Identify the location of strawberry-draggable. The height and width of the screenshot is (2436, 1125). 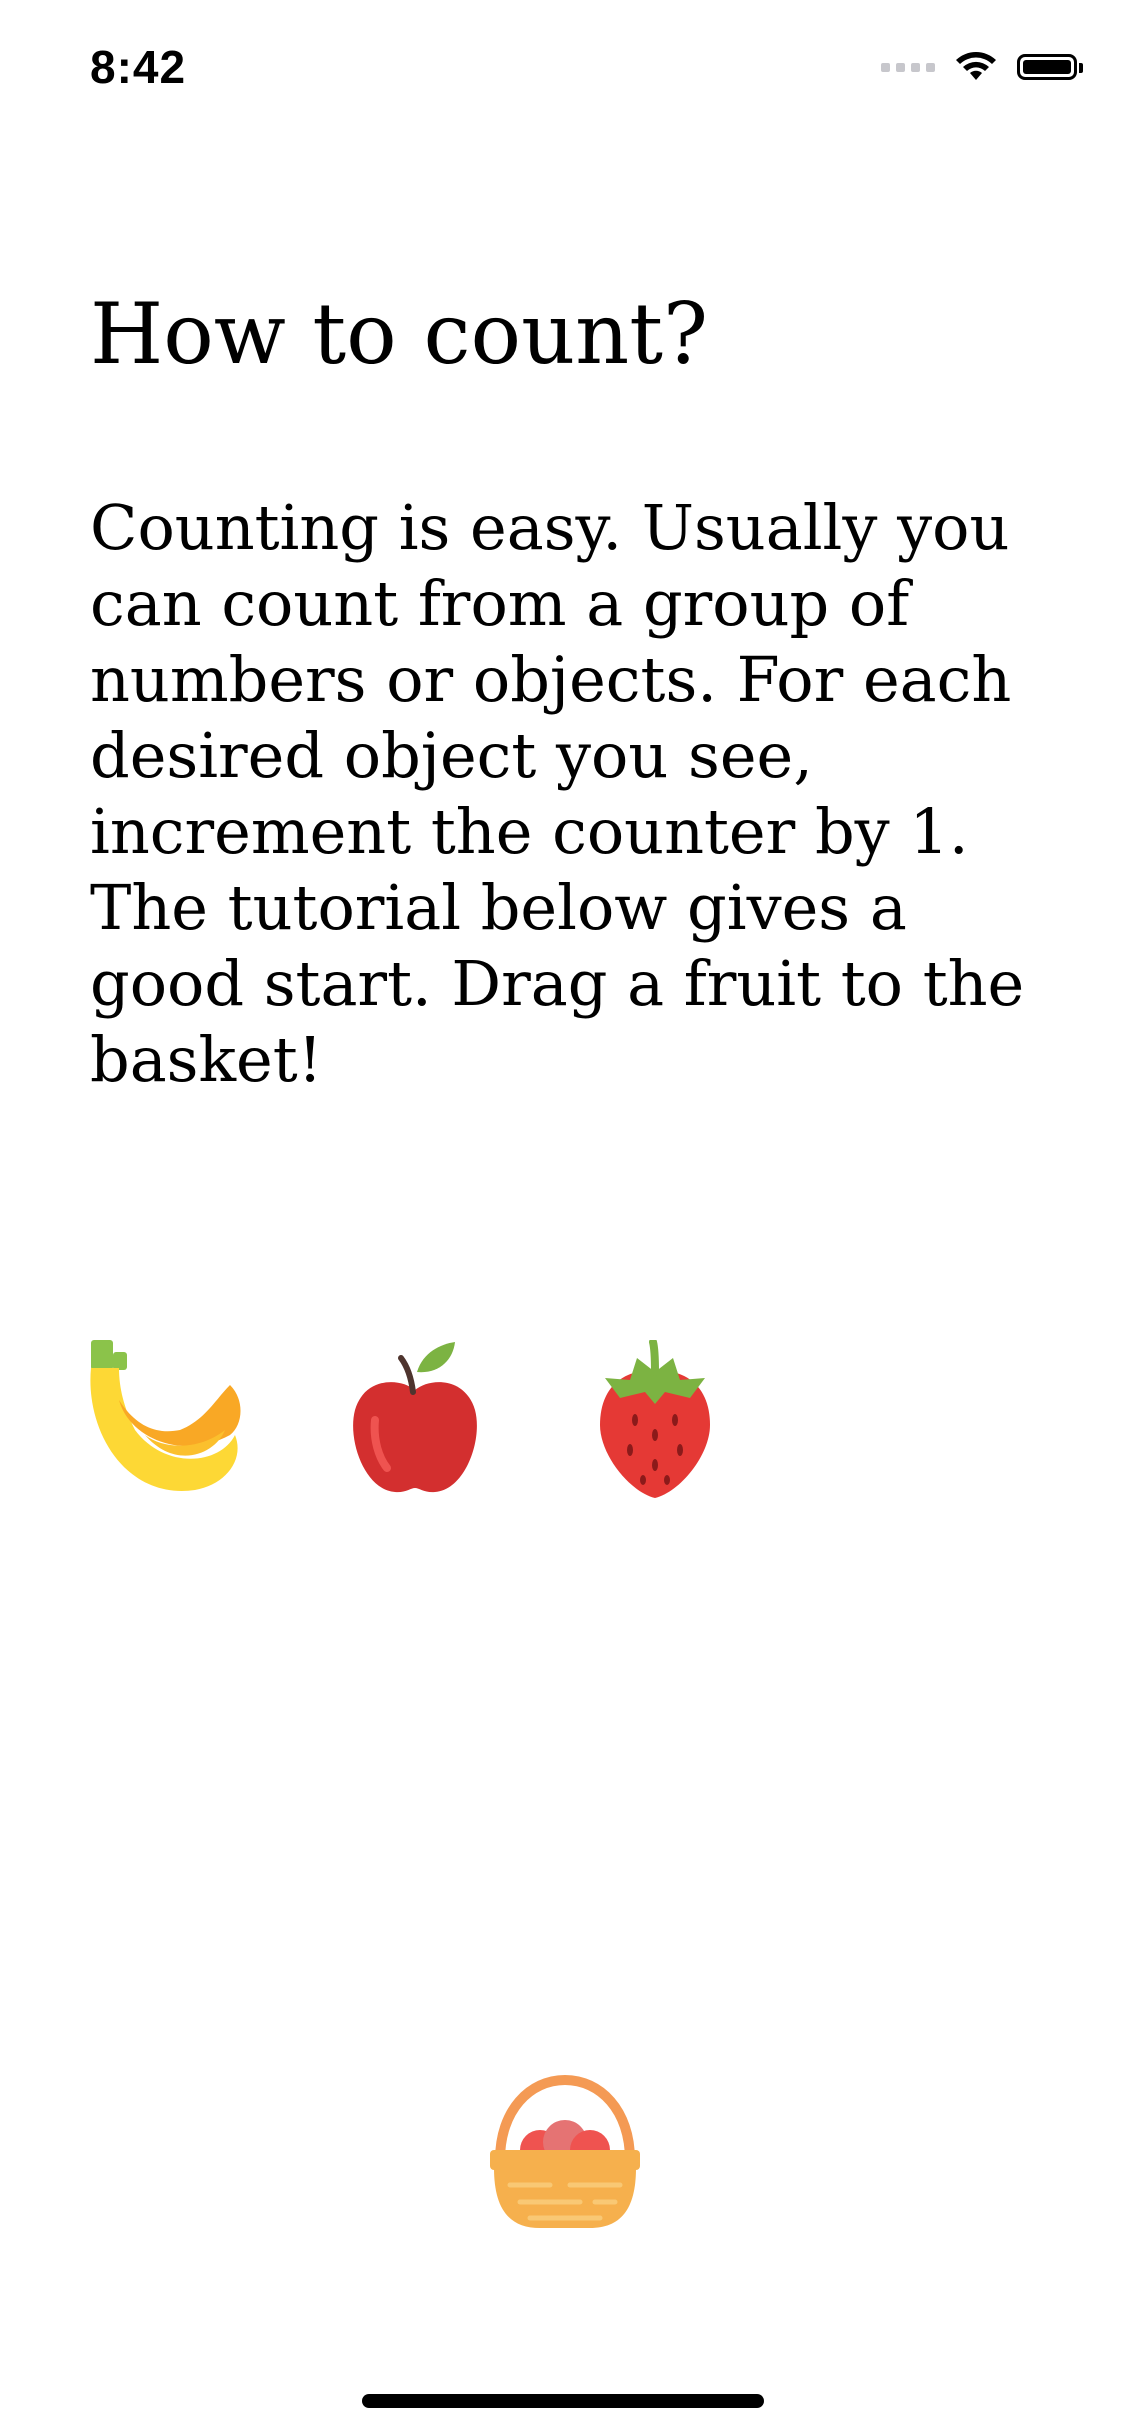
(655, 1420).